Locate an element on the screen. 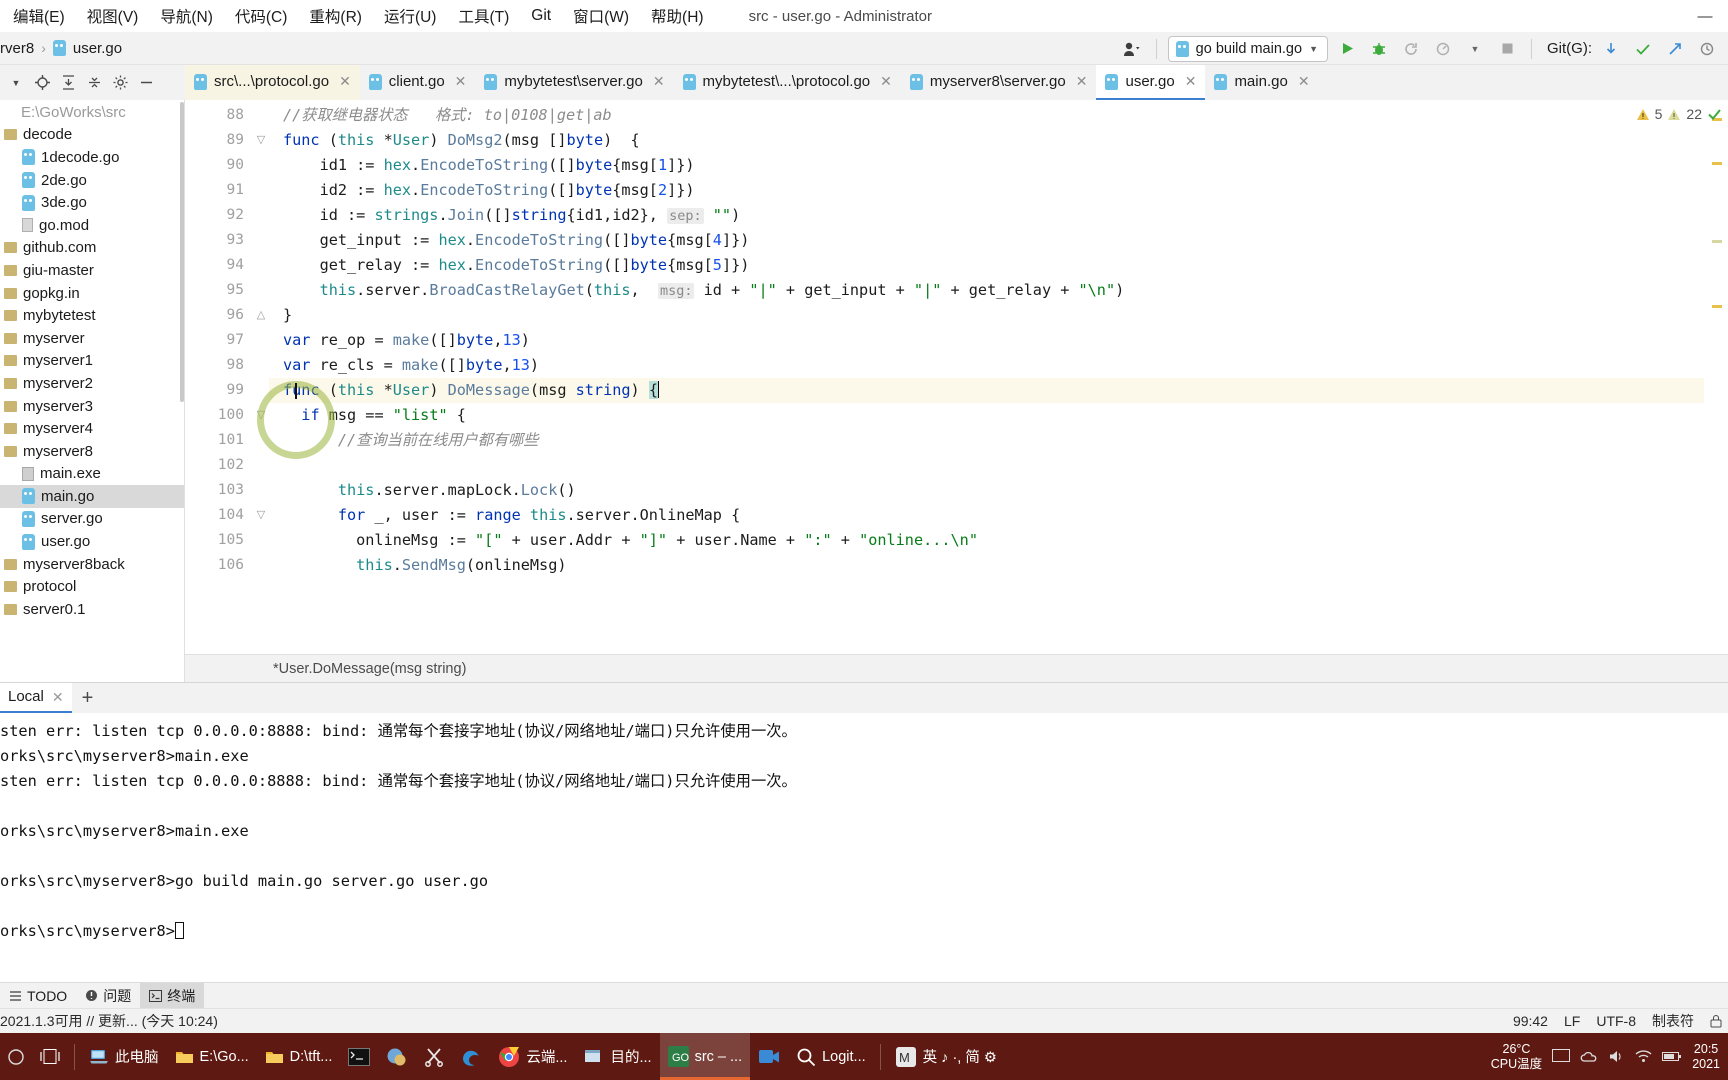 The width and height of the screenshot is (1728, 1080). tree-item: go.mod is located at coordinates (92, 225).